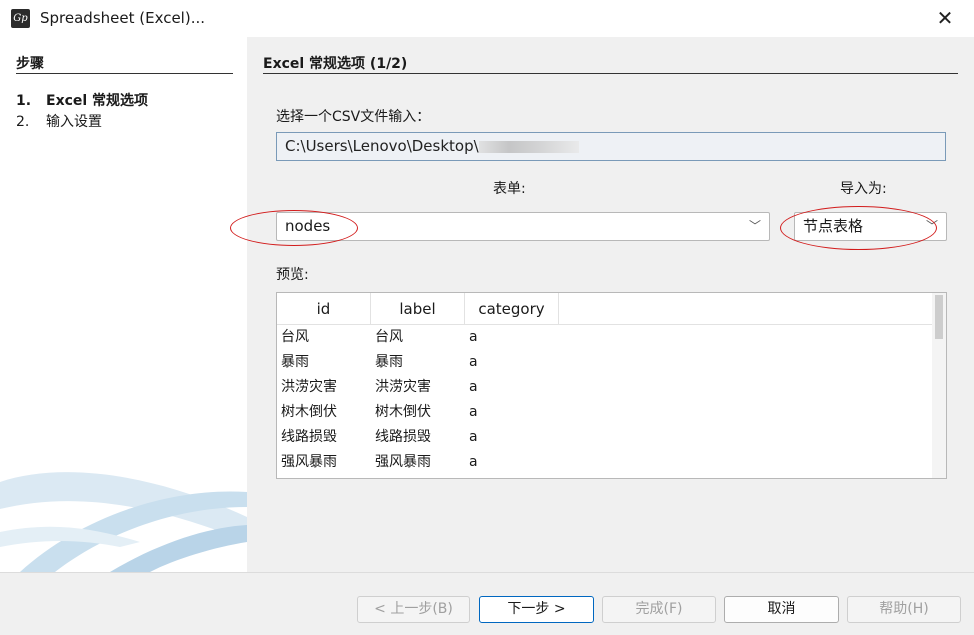 The height and width of the screenshot is (635, 974). Describe the element at coordinates (833, 226) in the screenshot. I see `import-as-select-value: 节点表格` at that location.